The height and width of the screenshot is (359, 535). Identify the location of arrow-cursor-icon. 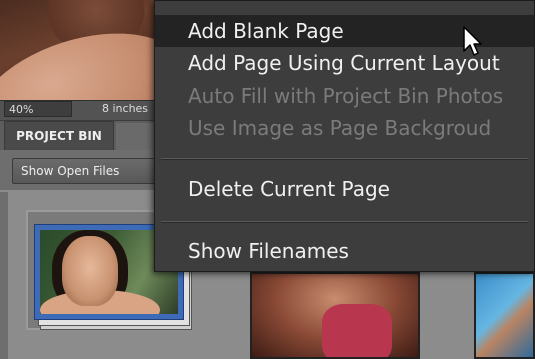
(472, 41).